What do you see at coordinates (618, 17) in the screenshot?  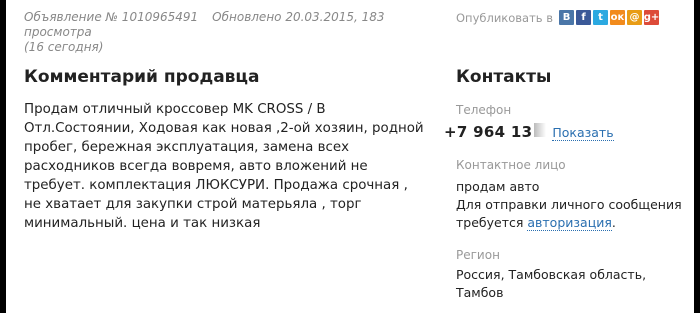 I see `odnoklassniki-icon: ок` at bounding box center [618, 17].